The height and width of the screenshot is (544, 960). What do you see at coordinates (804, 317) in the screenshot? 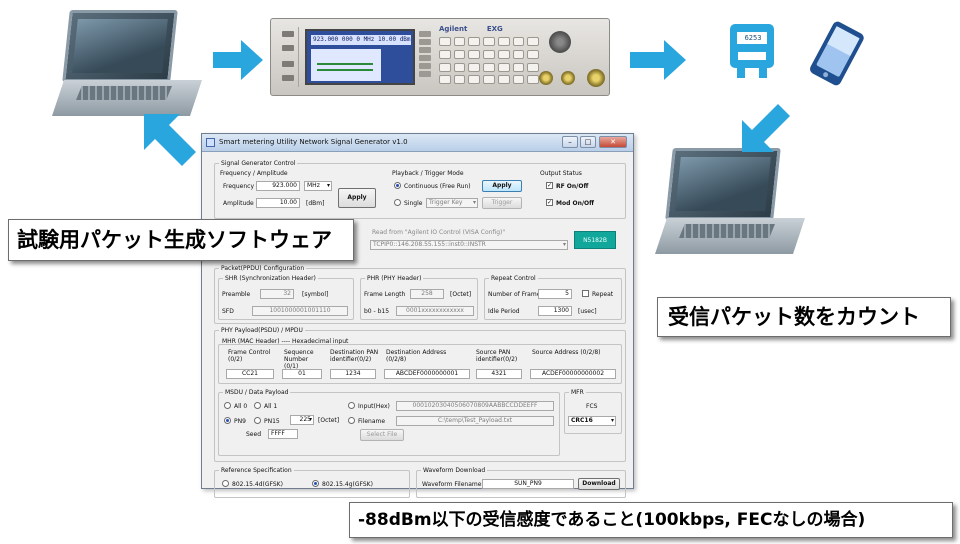
I see `caption-count: 受信パケット数をカウント` at bounding box center [804, 317].